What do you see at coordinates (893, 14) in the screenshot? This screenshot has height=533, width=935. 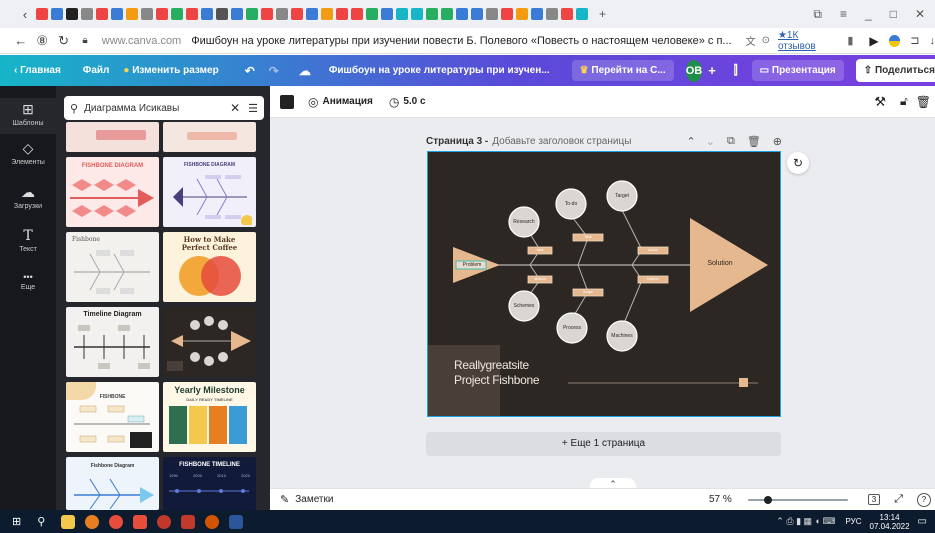 I see `maximize-icon: □` at bounding box center [893, 14].